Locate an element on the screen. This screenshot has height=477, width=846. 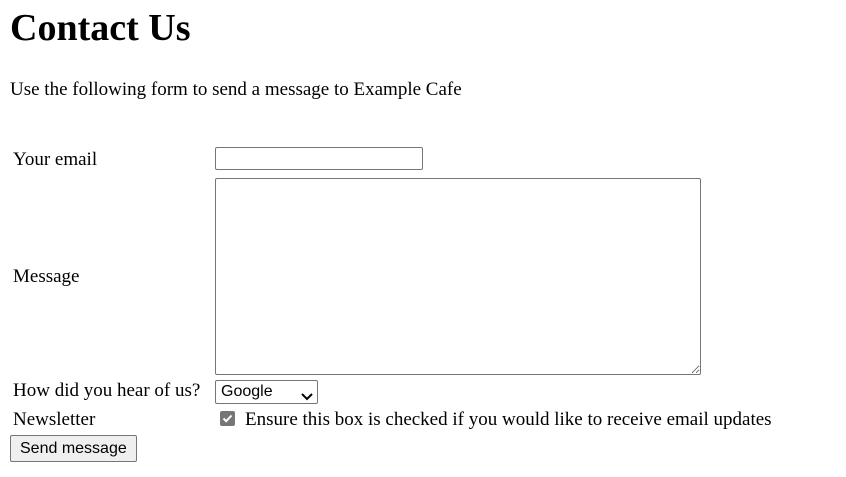
newsletter-checkbox is located at coordinates (227, 418).